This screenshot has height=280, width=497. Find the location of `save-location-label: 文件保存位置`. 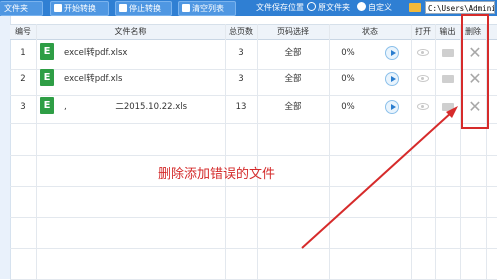

save-location-label: 文件保存位置 is located at coordinates (280, 7).